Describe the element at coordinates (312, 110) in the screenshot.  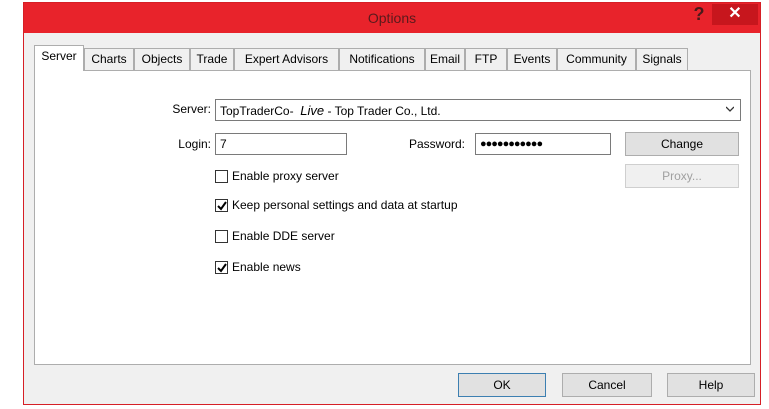
I see `server-value-italic: Live` at that location.